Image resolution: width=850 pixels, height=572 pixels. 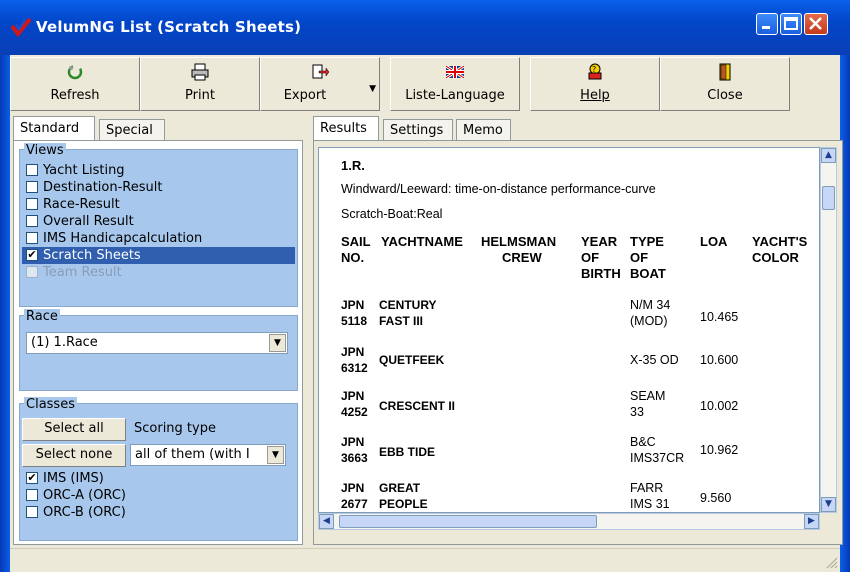 I want to click on horizontal-scroll-thumb, so click(x=468, y=521).